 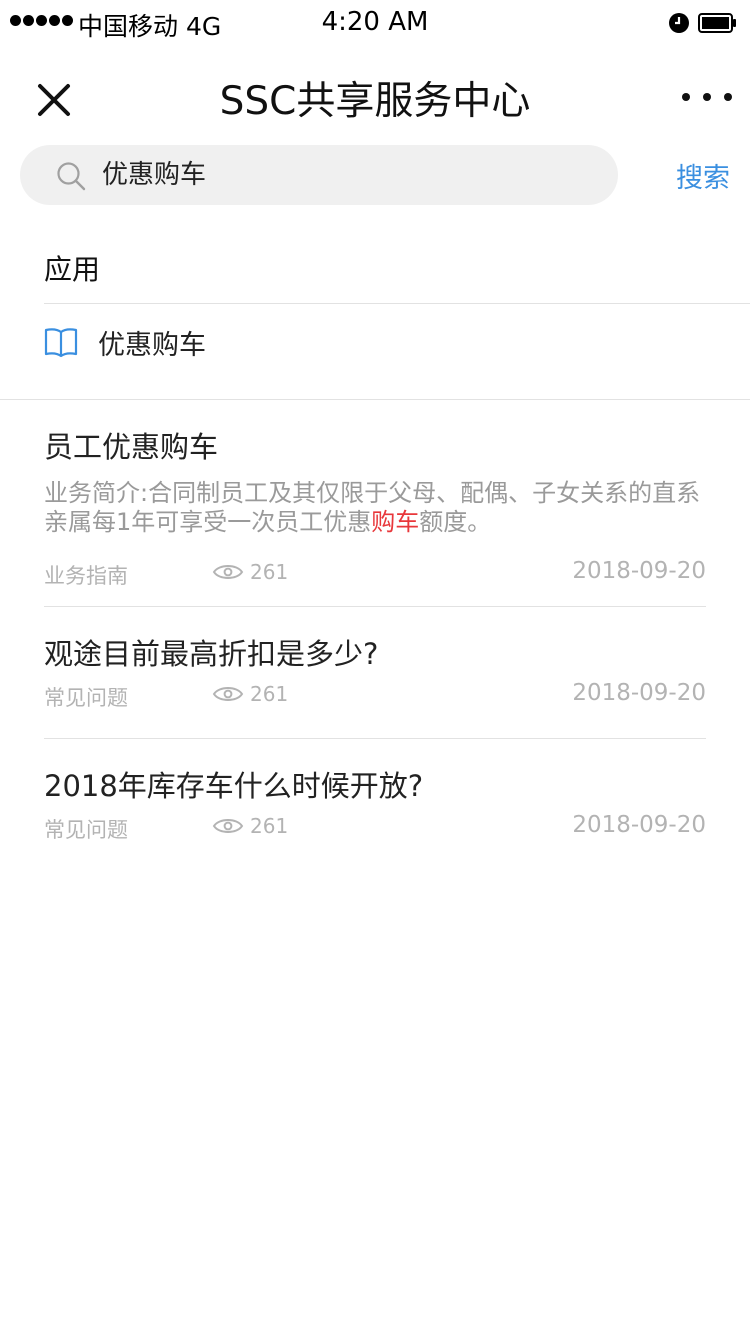 I want to click on book-icon, so click(x=61, y=343).